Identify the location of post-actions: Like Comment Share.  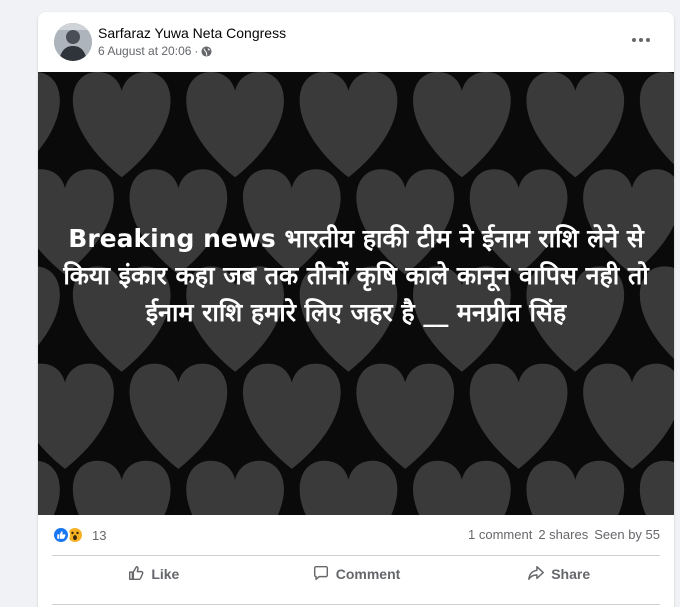
(356, 574).